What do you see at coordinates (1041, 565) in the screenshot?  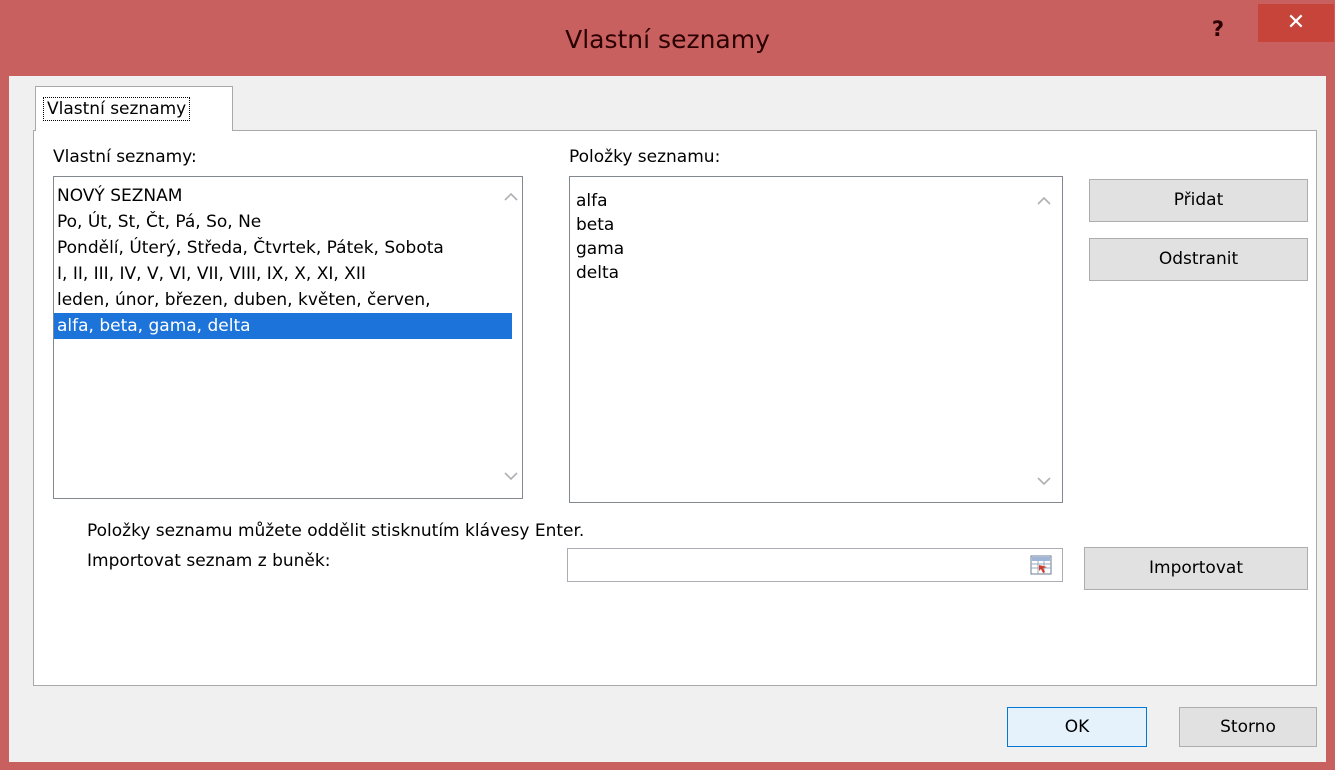 I see `range-select-icon` at bounding box center [1041, 565].